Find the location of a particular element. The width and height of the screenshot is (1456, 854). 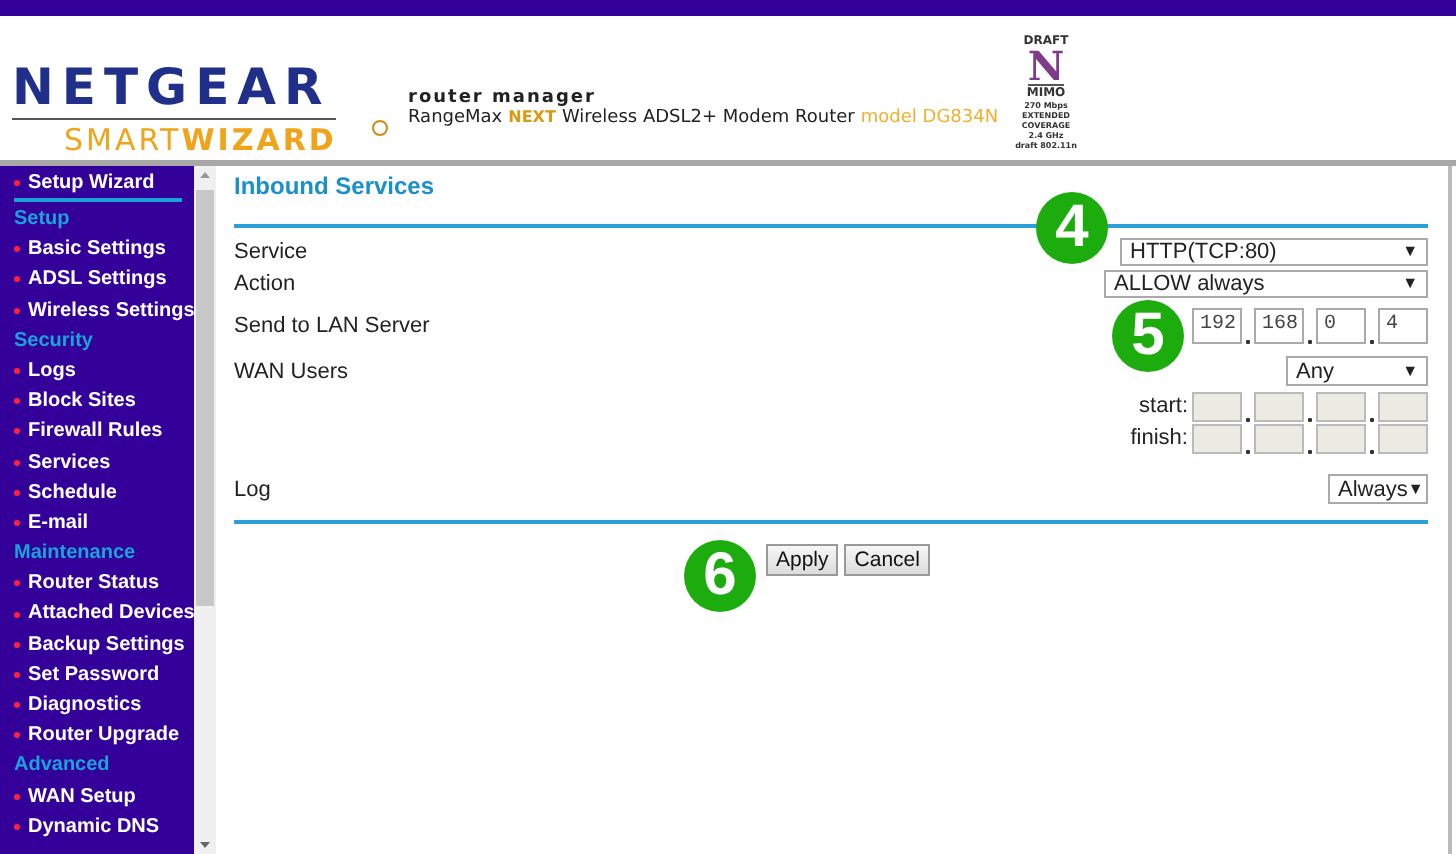

menu-link: Setup Wizard is located at coordinates (98, 185).